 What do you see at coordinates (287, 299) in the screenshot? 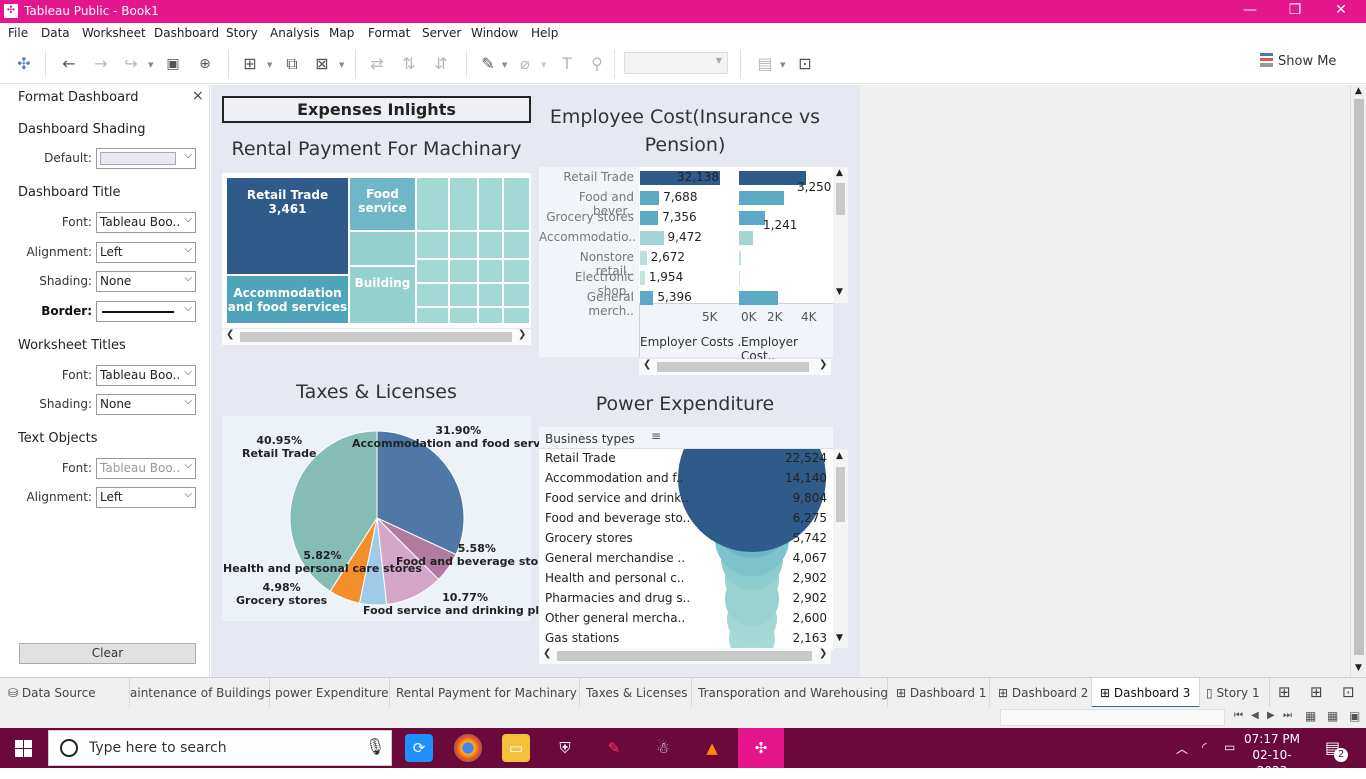
I see `treemap-tile-accommodation: Accommodation and food services` at bounding box center [287, 299].